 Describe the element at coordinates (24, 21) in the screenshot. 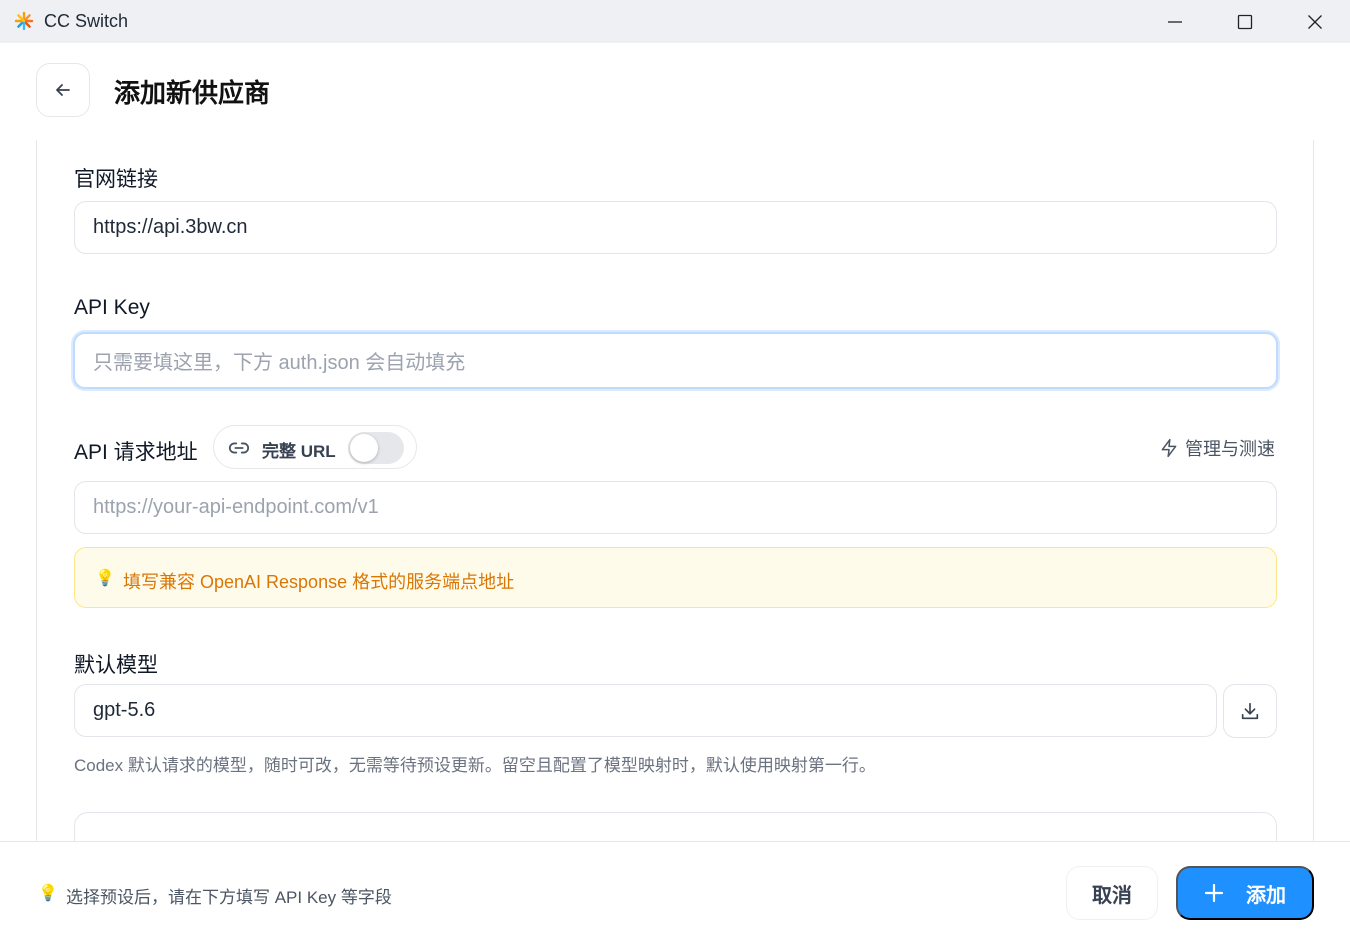

I see `sunburst-app-icon` at that location.